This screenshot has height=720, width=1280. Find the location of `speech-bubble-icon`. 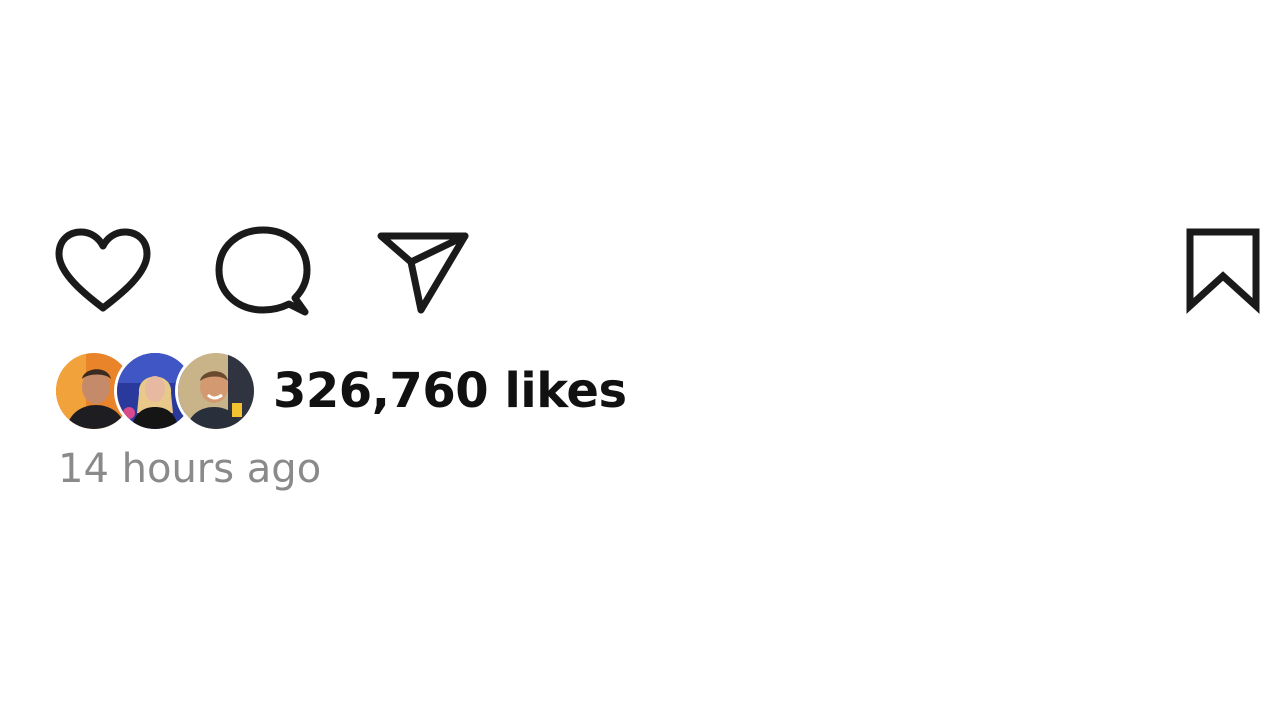

speech-bubble-icon is located at coordinates (263, 271).